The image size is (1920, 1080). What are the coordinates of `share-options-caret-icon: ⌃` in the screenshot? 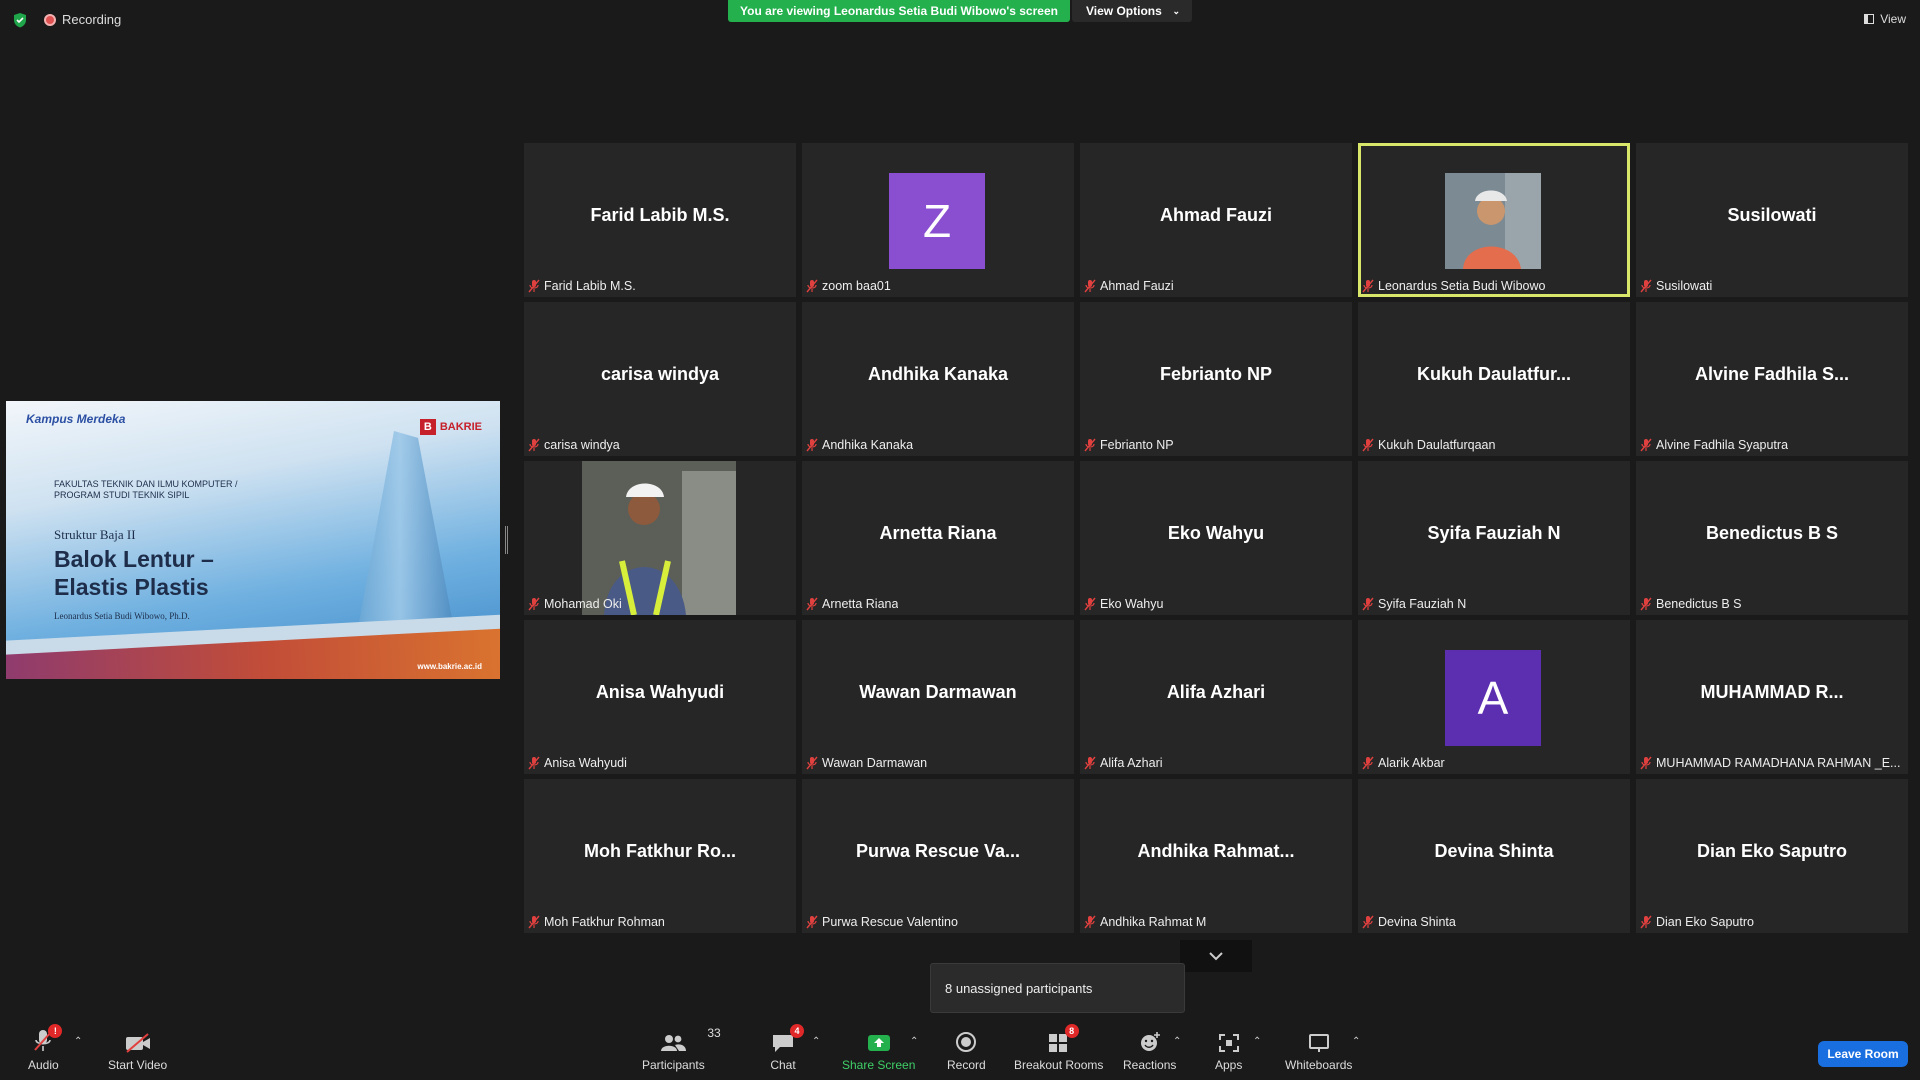 It's located at (914, 1041).